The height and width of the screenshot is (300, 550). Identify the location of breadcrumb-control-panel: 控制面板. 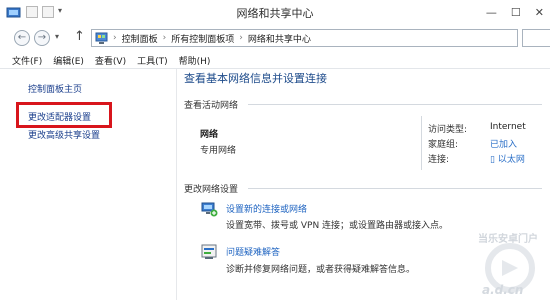
(140, 38).